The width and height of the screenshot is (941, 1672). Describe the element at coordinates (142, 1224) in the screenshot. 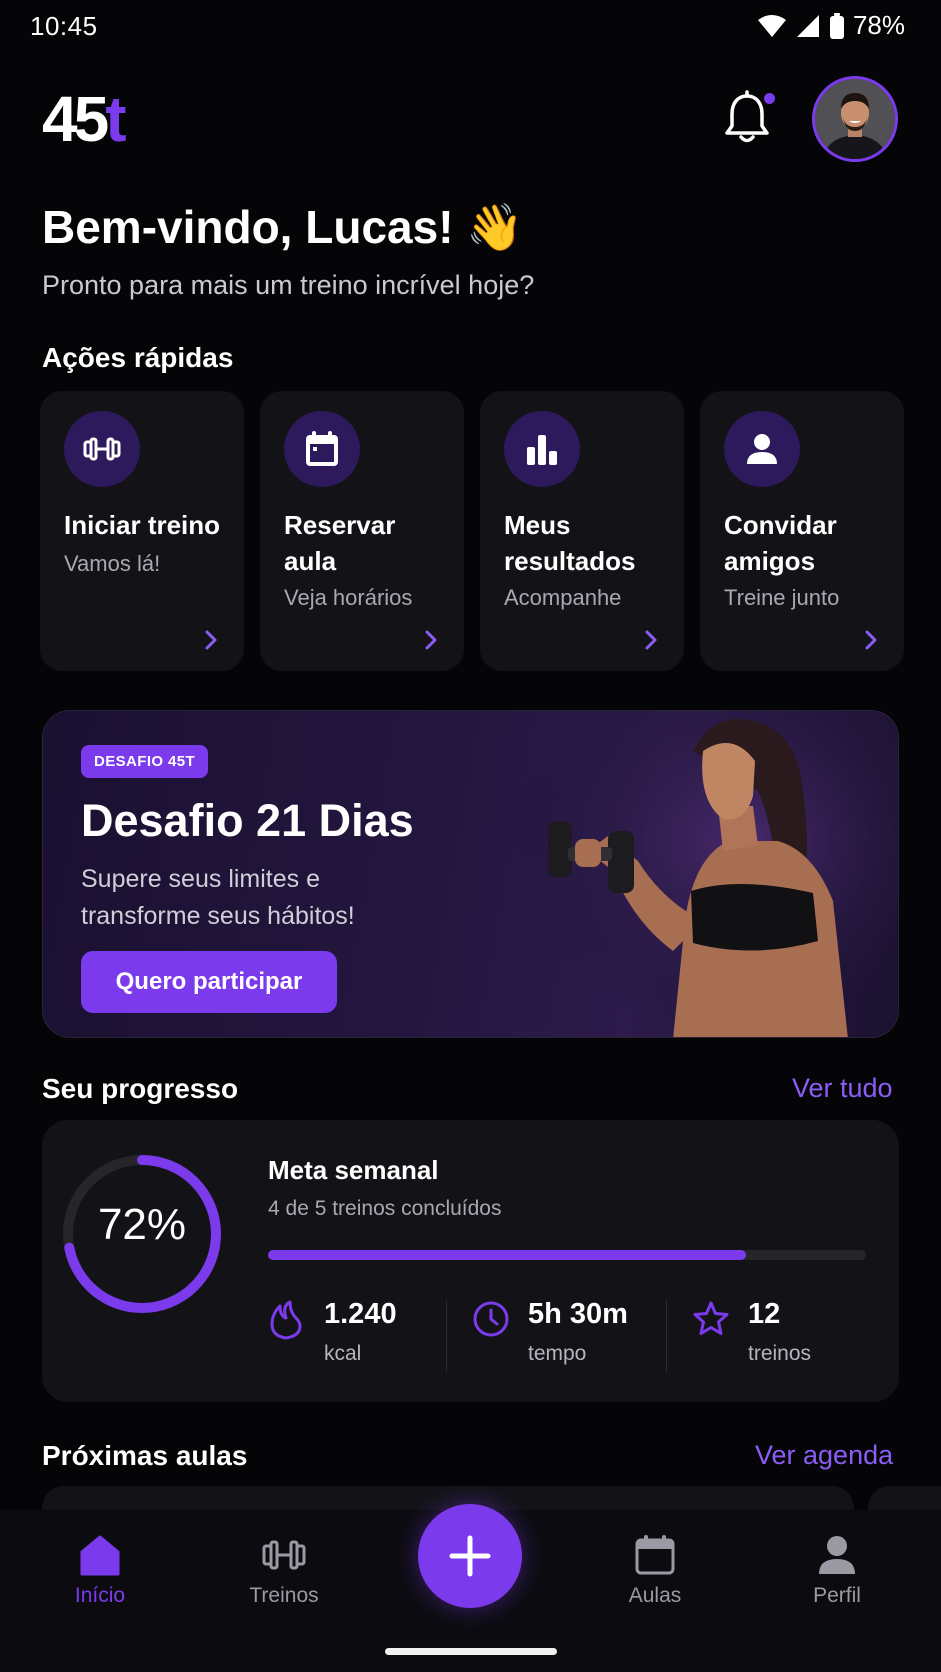

I see `progress-percent: 72%` at that location.